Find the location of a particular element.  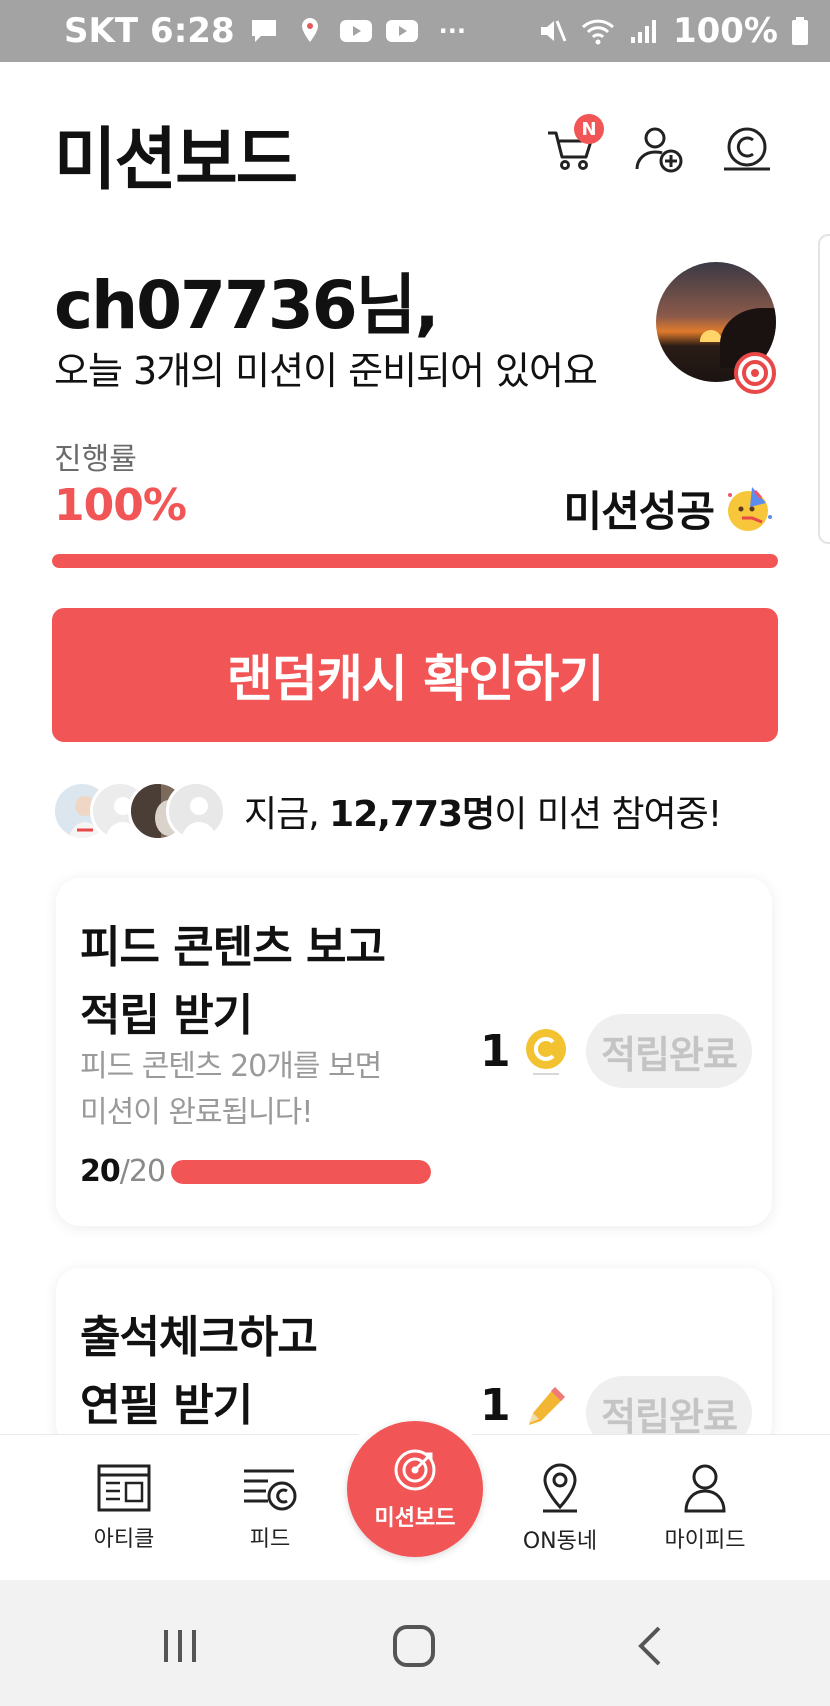

greeting-name: ch07736님, is located at coordinates (247, 305).